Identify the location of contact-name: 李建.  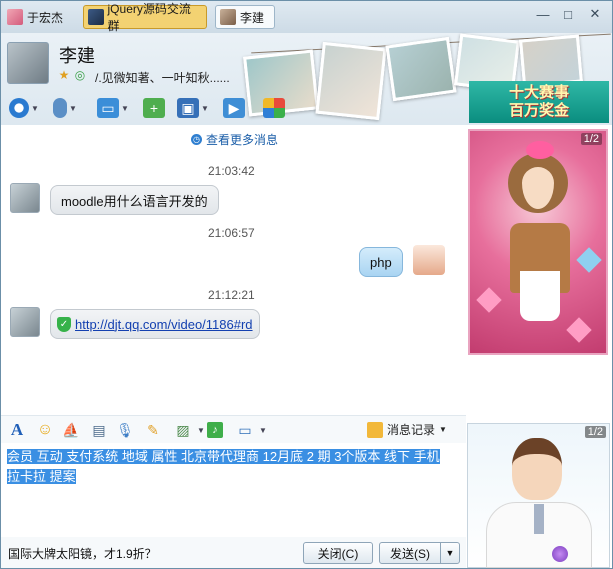
(77, 56).